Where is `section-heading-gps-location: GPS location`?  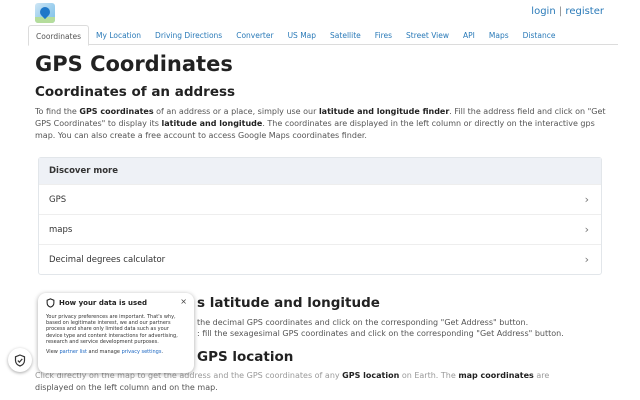
section-heading-gps-location: GPS location is located at coordinates (245, 357).